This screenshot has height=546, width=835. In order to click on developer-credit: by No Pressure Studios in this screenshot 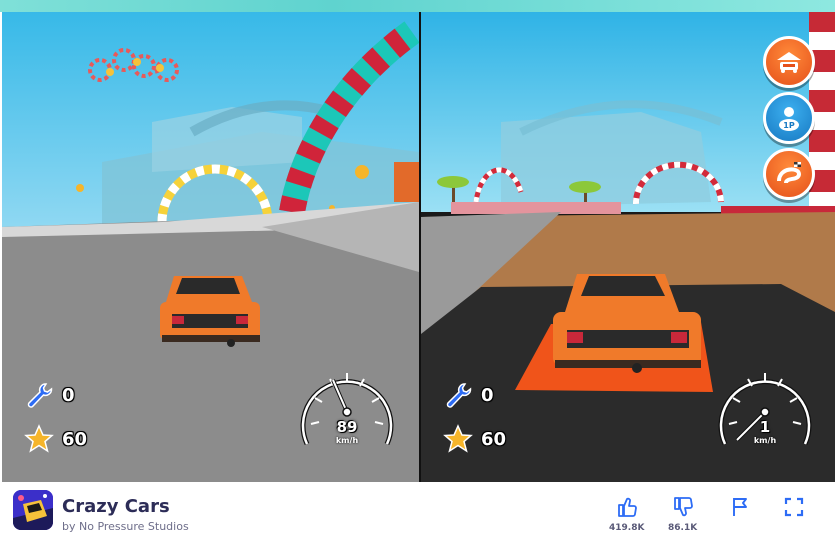, I will do `click(125, 526)`.